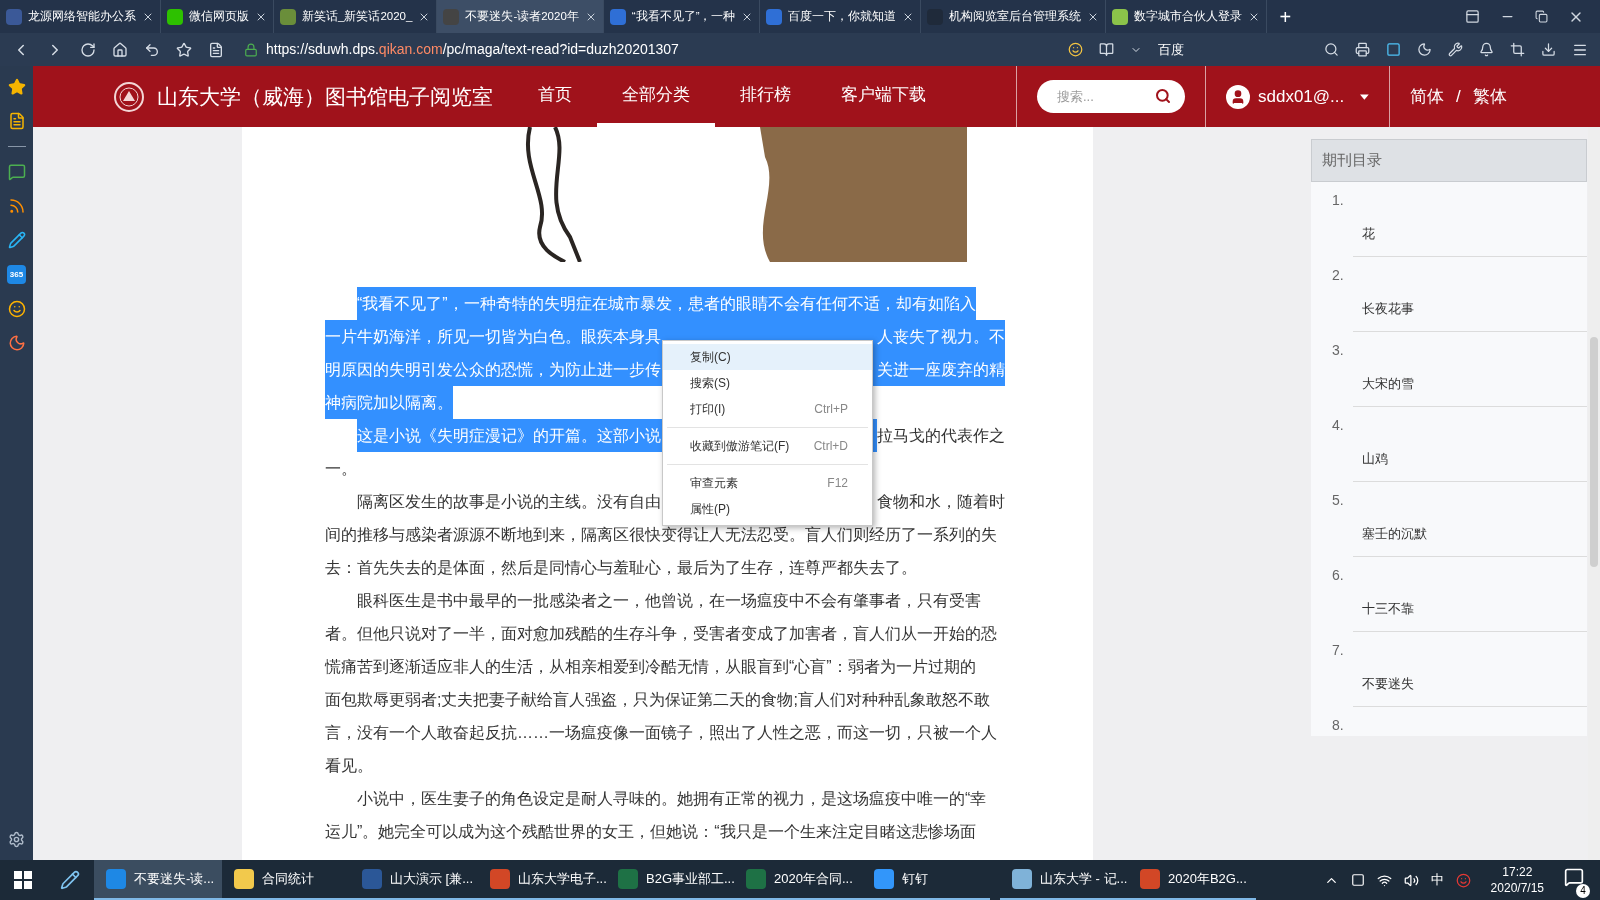 This screenshot has width=1600, height=900. Describe the element at coordinates (1459, 369) in the screenshot. I see `toc-item: 3. 大宋的雪` at that location.